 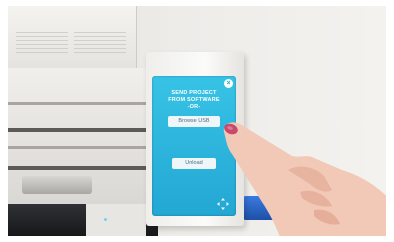 I want to click on lid-printed-instructions-left, so click(x=42, y=43).